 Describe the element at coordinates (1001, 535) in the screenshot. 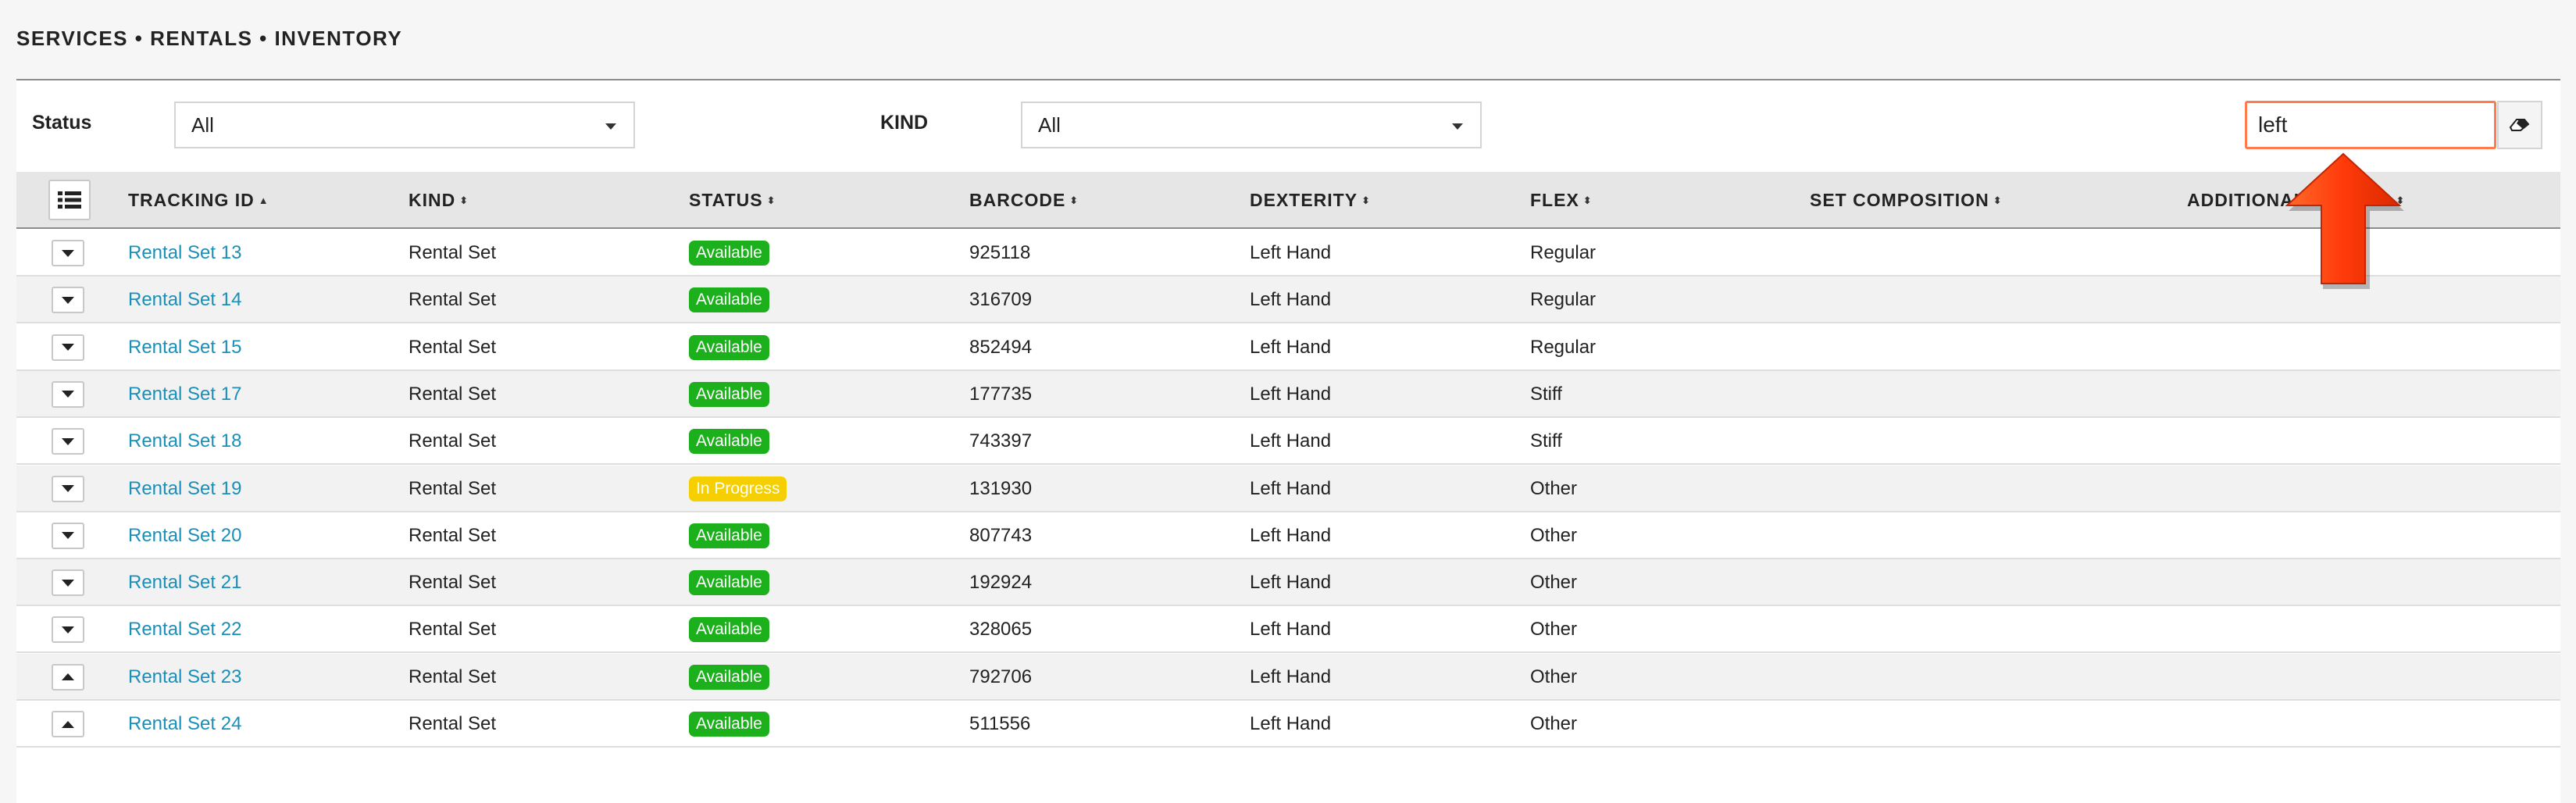

I see `barcode-cell: 807743` at that location.